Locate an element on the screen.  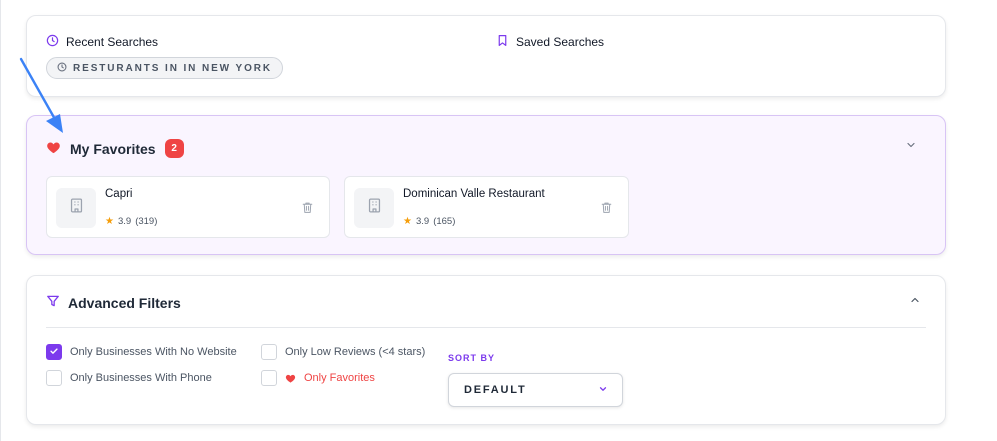
saved-searches-label: Saved Searches is located at coordinates (560, 42).